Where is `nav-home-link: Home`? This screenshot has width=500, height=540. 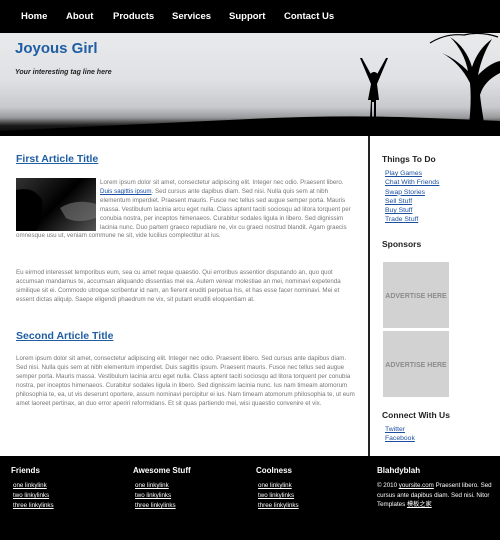 nav-home-link: Home is located at coordinates (43, 16).